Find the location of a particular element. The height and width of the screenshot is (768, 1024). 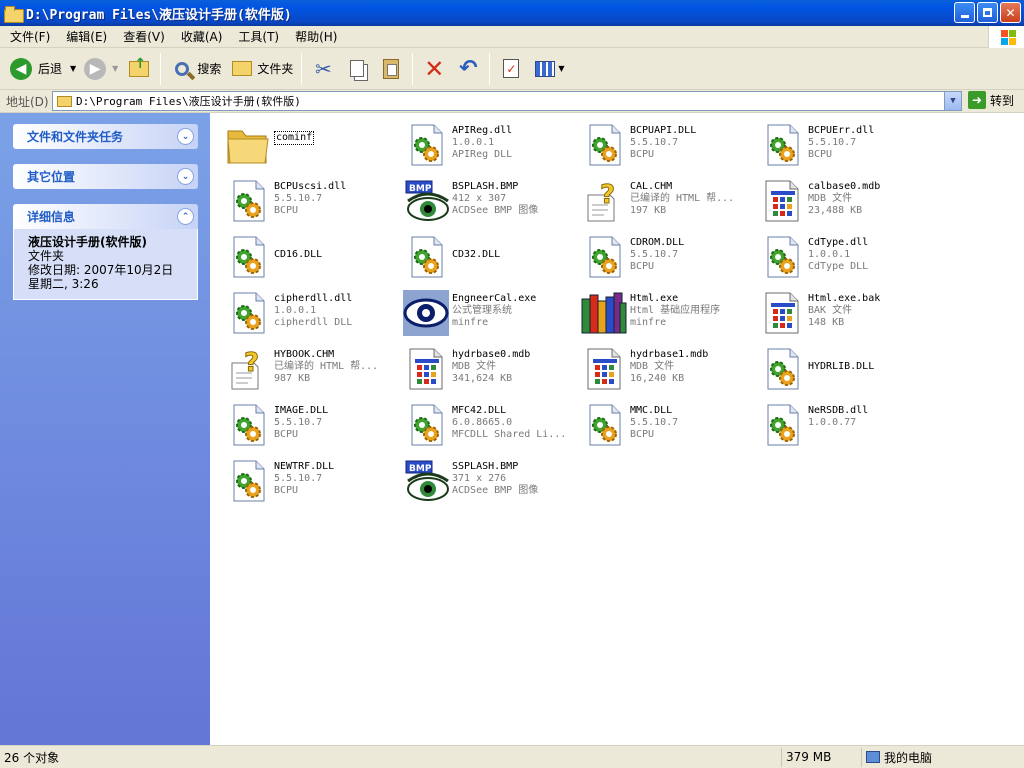

other-places-header: 其它位置 ⌄ is located at coordinates (105, 176).